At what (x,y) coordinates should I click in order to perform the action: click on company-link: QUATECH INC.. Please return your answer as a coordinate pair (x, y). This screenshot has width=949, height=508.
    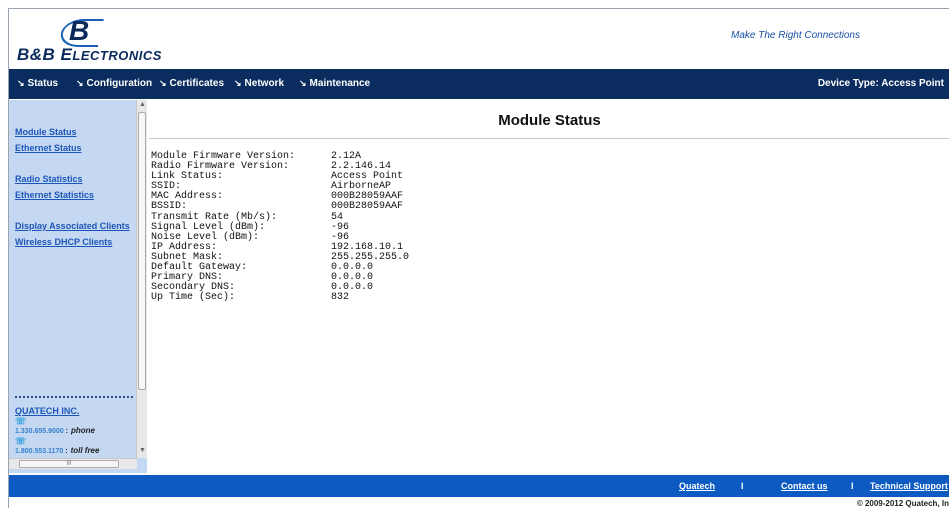
    Looking at the image, I should click on (47, 411).